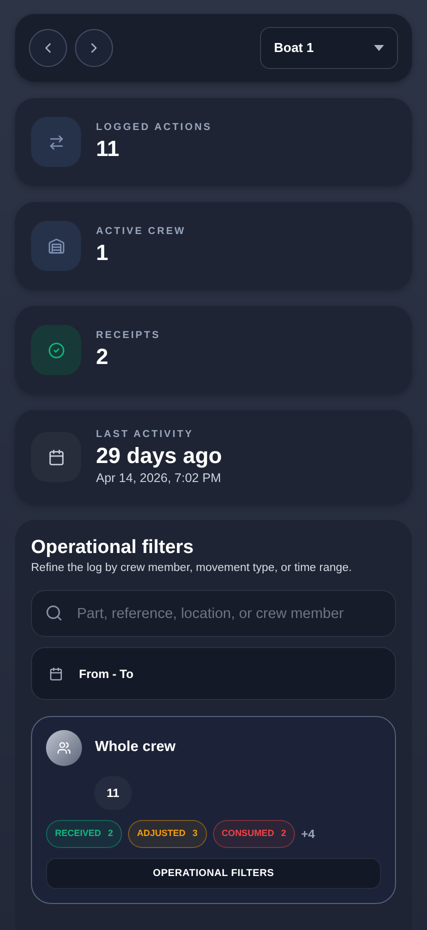 The width and height of the screenshot is (427, 930). Describe the element at coordinates (141, 232) in the screenshot. I see `stat-label: ACTIVE CREW` at that location.